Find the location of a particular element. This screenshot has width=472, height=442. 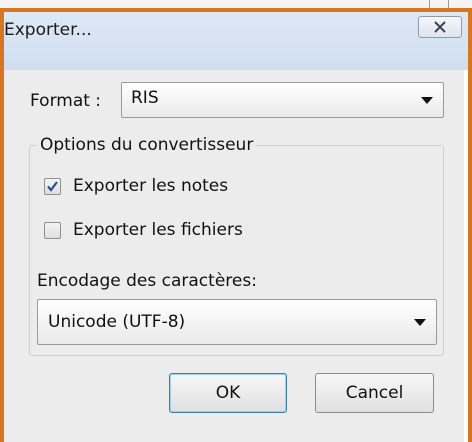

export-files-checkbox is located at coordinates (52, 230).